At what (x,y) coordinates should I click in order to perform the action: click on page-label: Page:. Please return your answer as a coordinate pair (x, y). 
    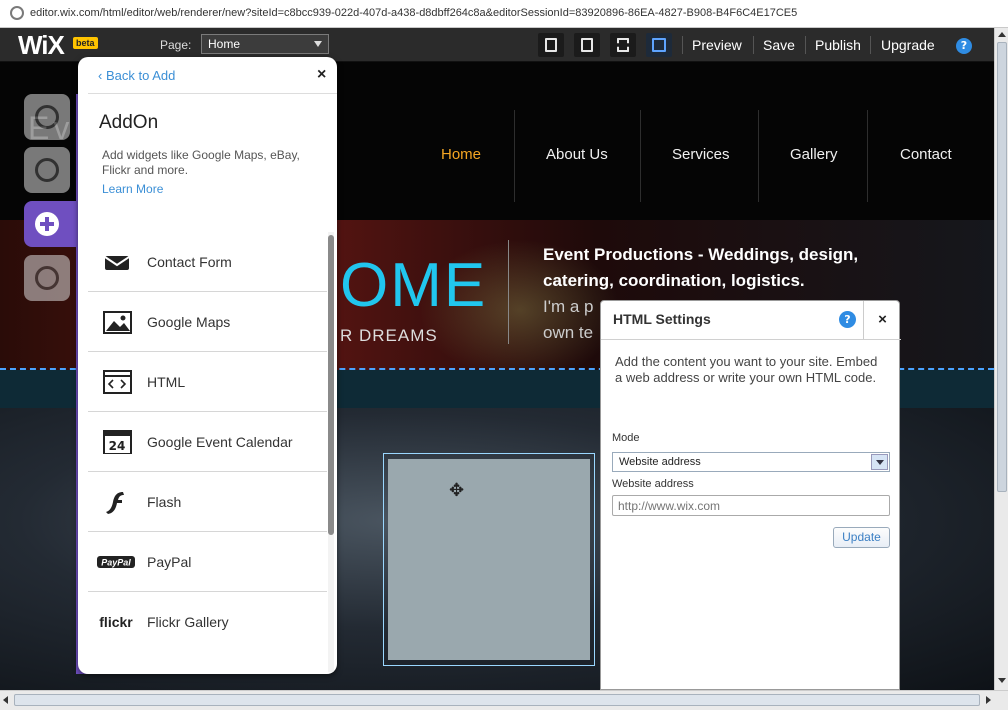
    Looking at the image, I should click on (176, 45).